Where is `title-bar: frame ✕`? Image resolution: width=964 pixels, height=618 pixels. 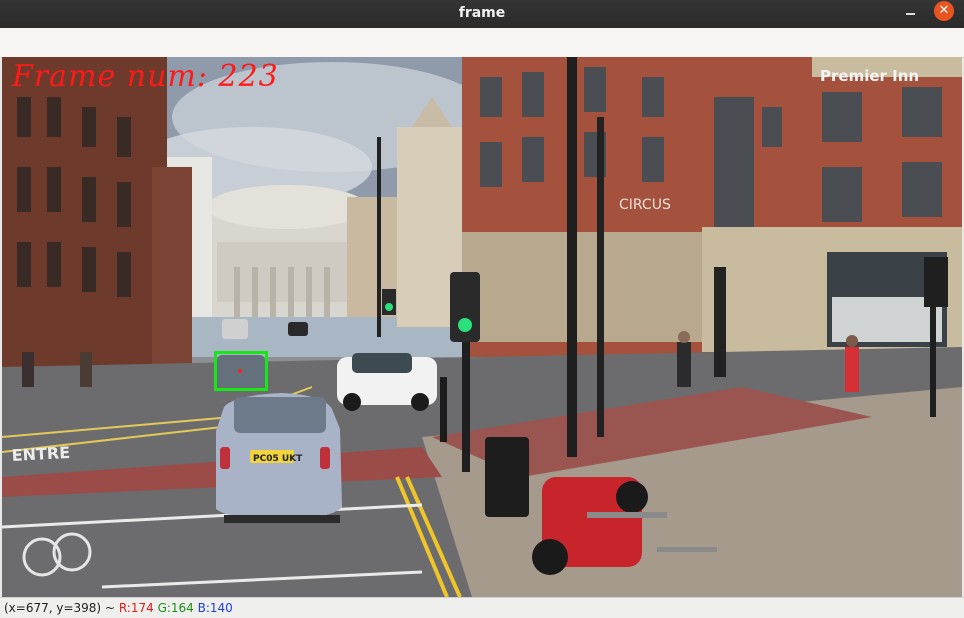 title-bar: frame ✕ is located at coordinates (482, 14).